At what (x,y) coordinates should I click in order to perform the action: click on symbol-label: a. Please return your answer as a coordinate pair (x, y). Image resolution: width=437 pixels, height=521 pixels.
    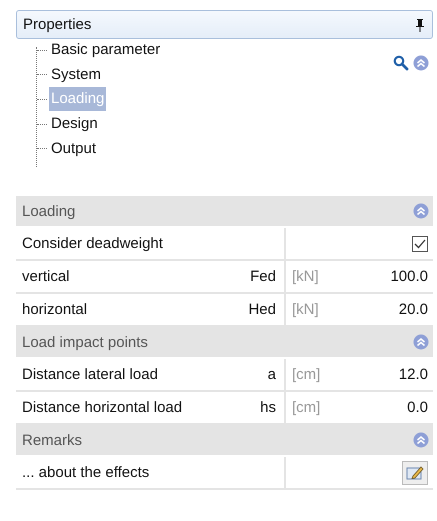
    Looking at the image, I should click on (272, 374).